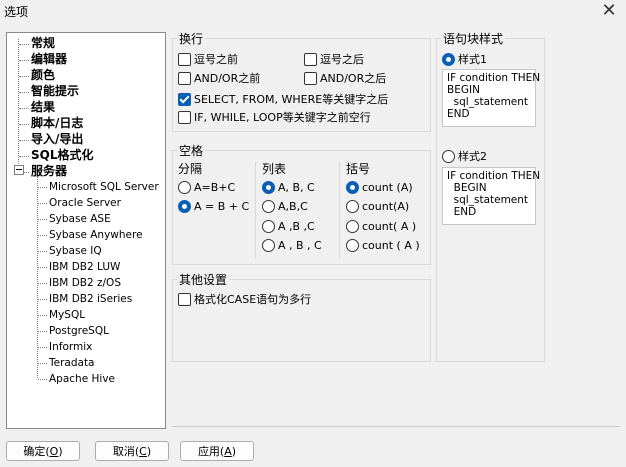 This screenshot has width=626, height=467. What do you see at coordinates (345, 78) in the screenshot?
I see `andor-after-checkbox: AND/OR之后` at bounding box center [345, 78].